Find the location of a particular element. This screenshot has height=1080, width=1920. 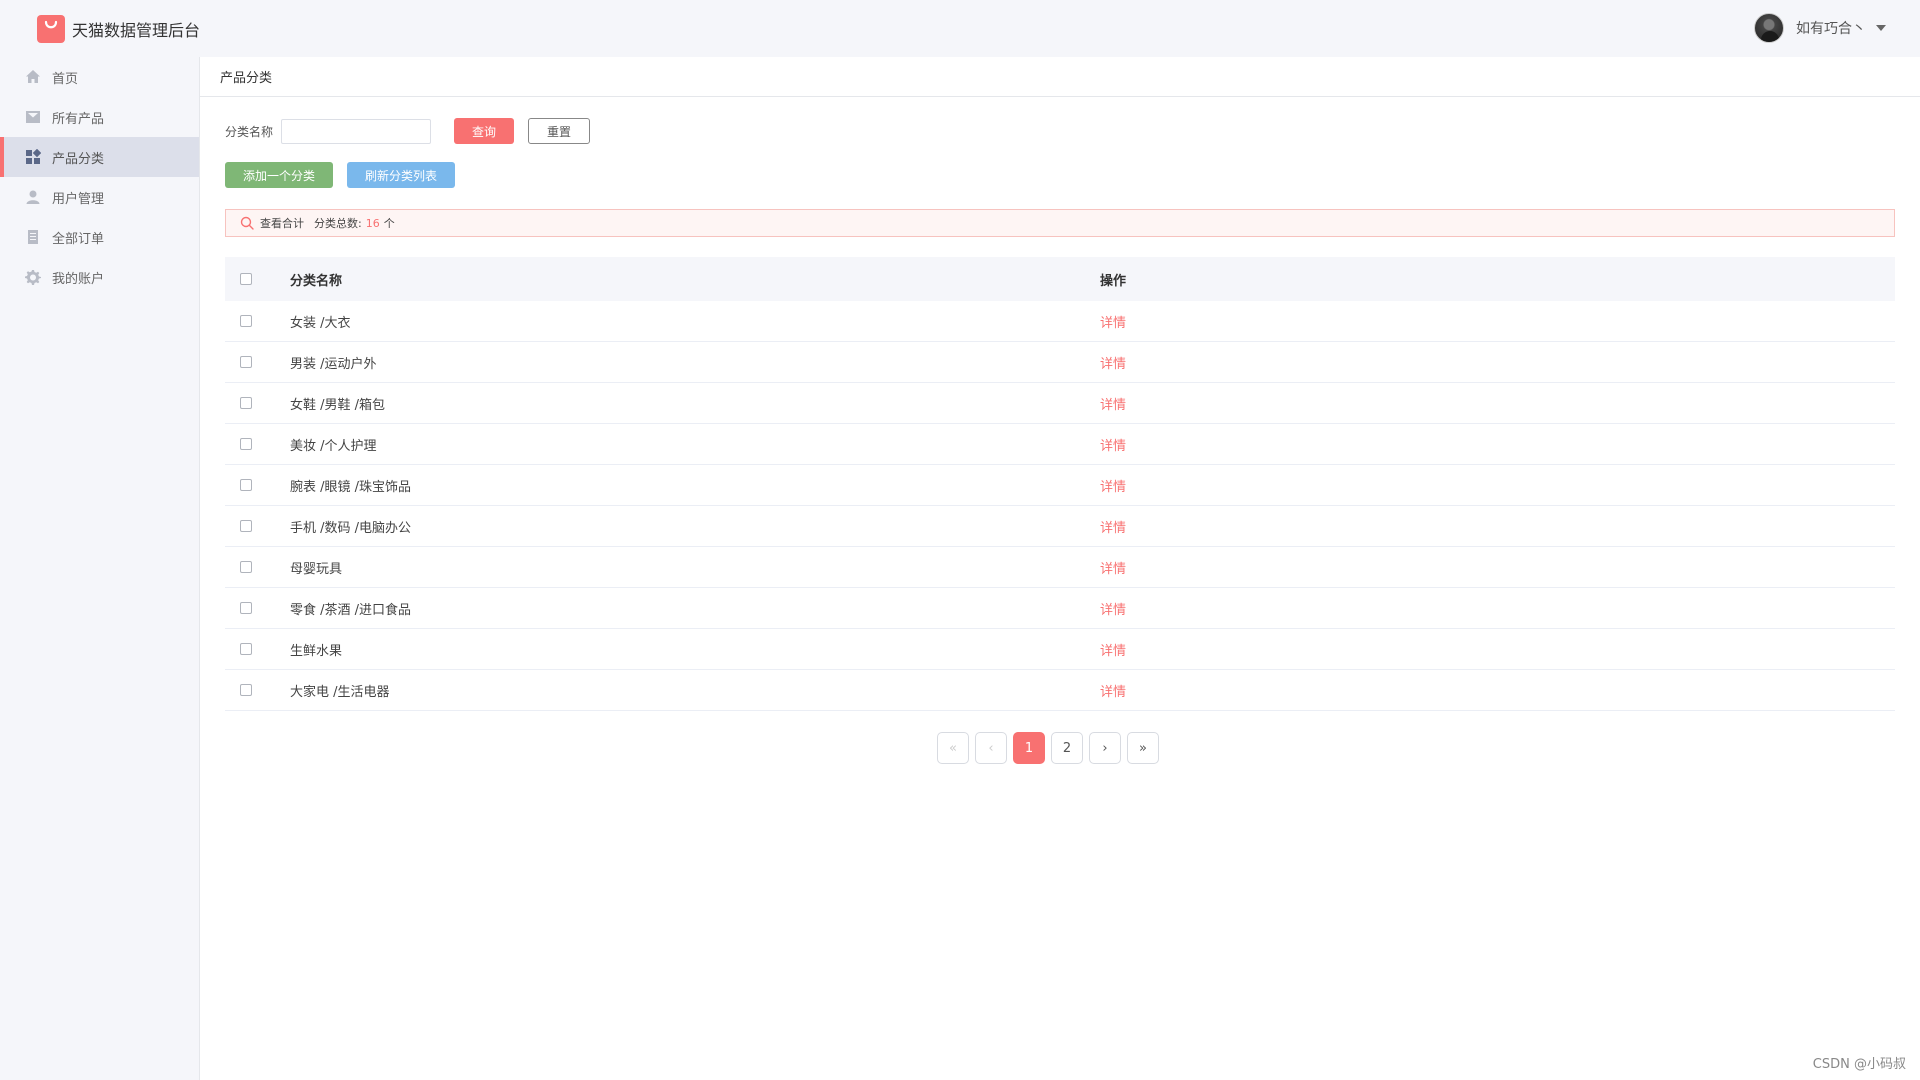

sidebar-item-label: 全部订单 is located at coordinates (78, 239).